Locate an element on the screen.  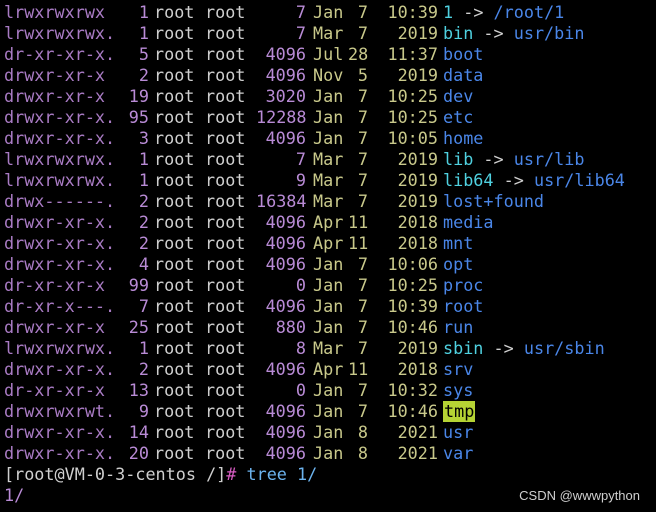
time-field: 2018 is located at coordinates (417, 243).